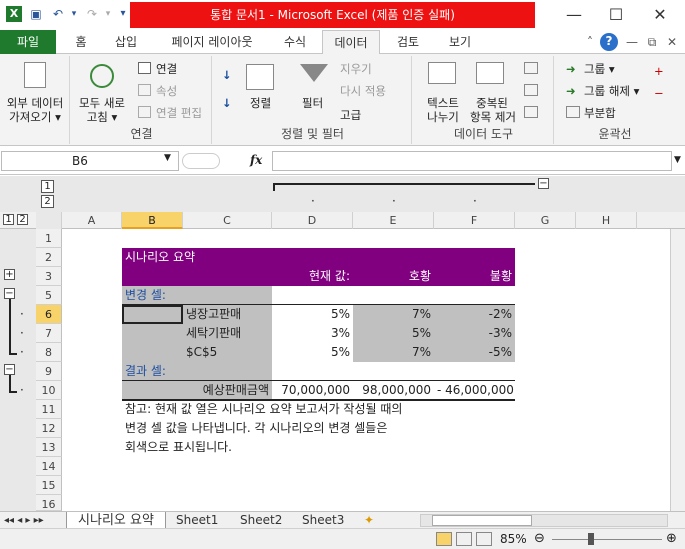  Describe the element at coordinates (616, 15) in the screenshot. I see `maximize-button: ☐` at that location.